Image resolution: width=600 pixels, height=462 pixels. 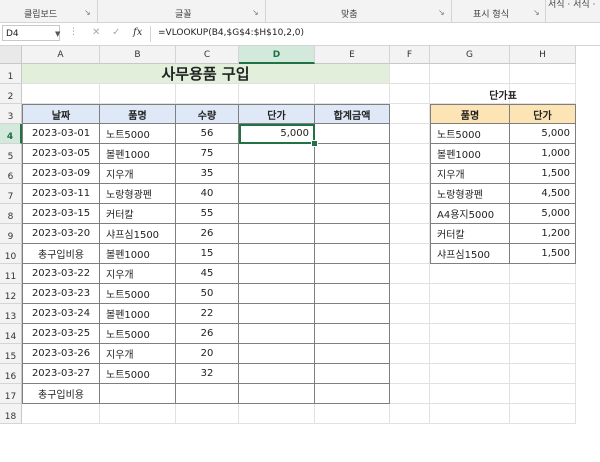 I want to click on table-cell: 노랑형광펜, so click(x=138, y=194).